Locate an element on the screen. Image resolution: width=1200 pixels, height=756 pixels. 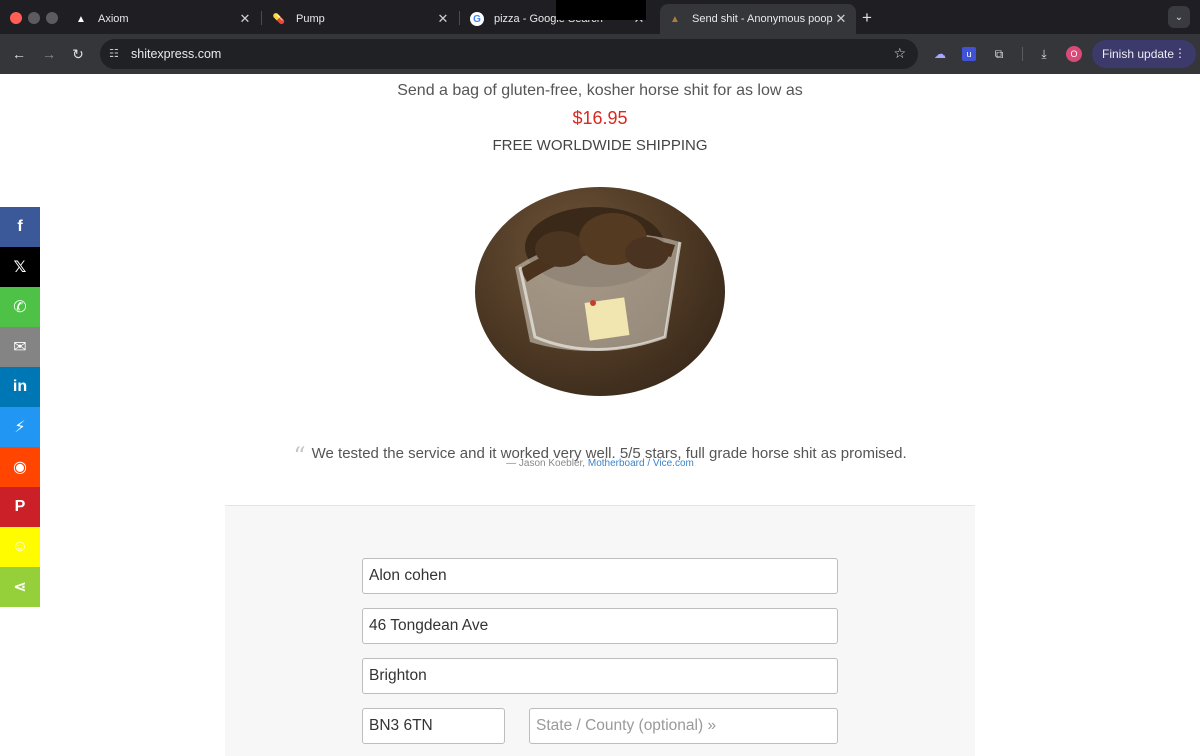
profile-avatar: O is located at coordinates (1074, 54).